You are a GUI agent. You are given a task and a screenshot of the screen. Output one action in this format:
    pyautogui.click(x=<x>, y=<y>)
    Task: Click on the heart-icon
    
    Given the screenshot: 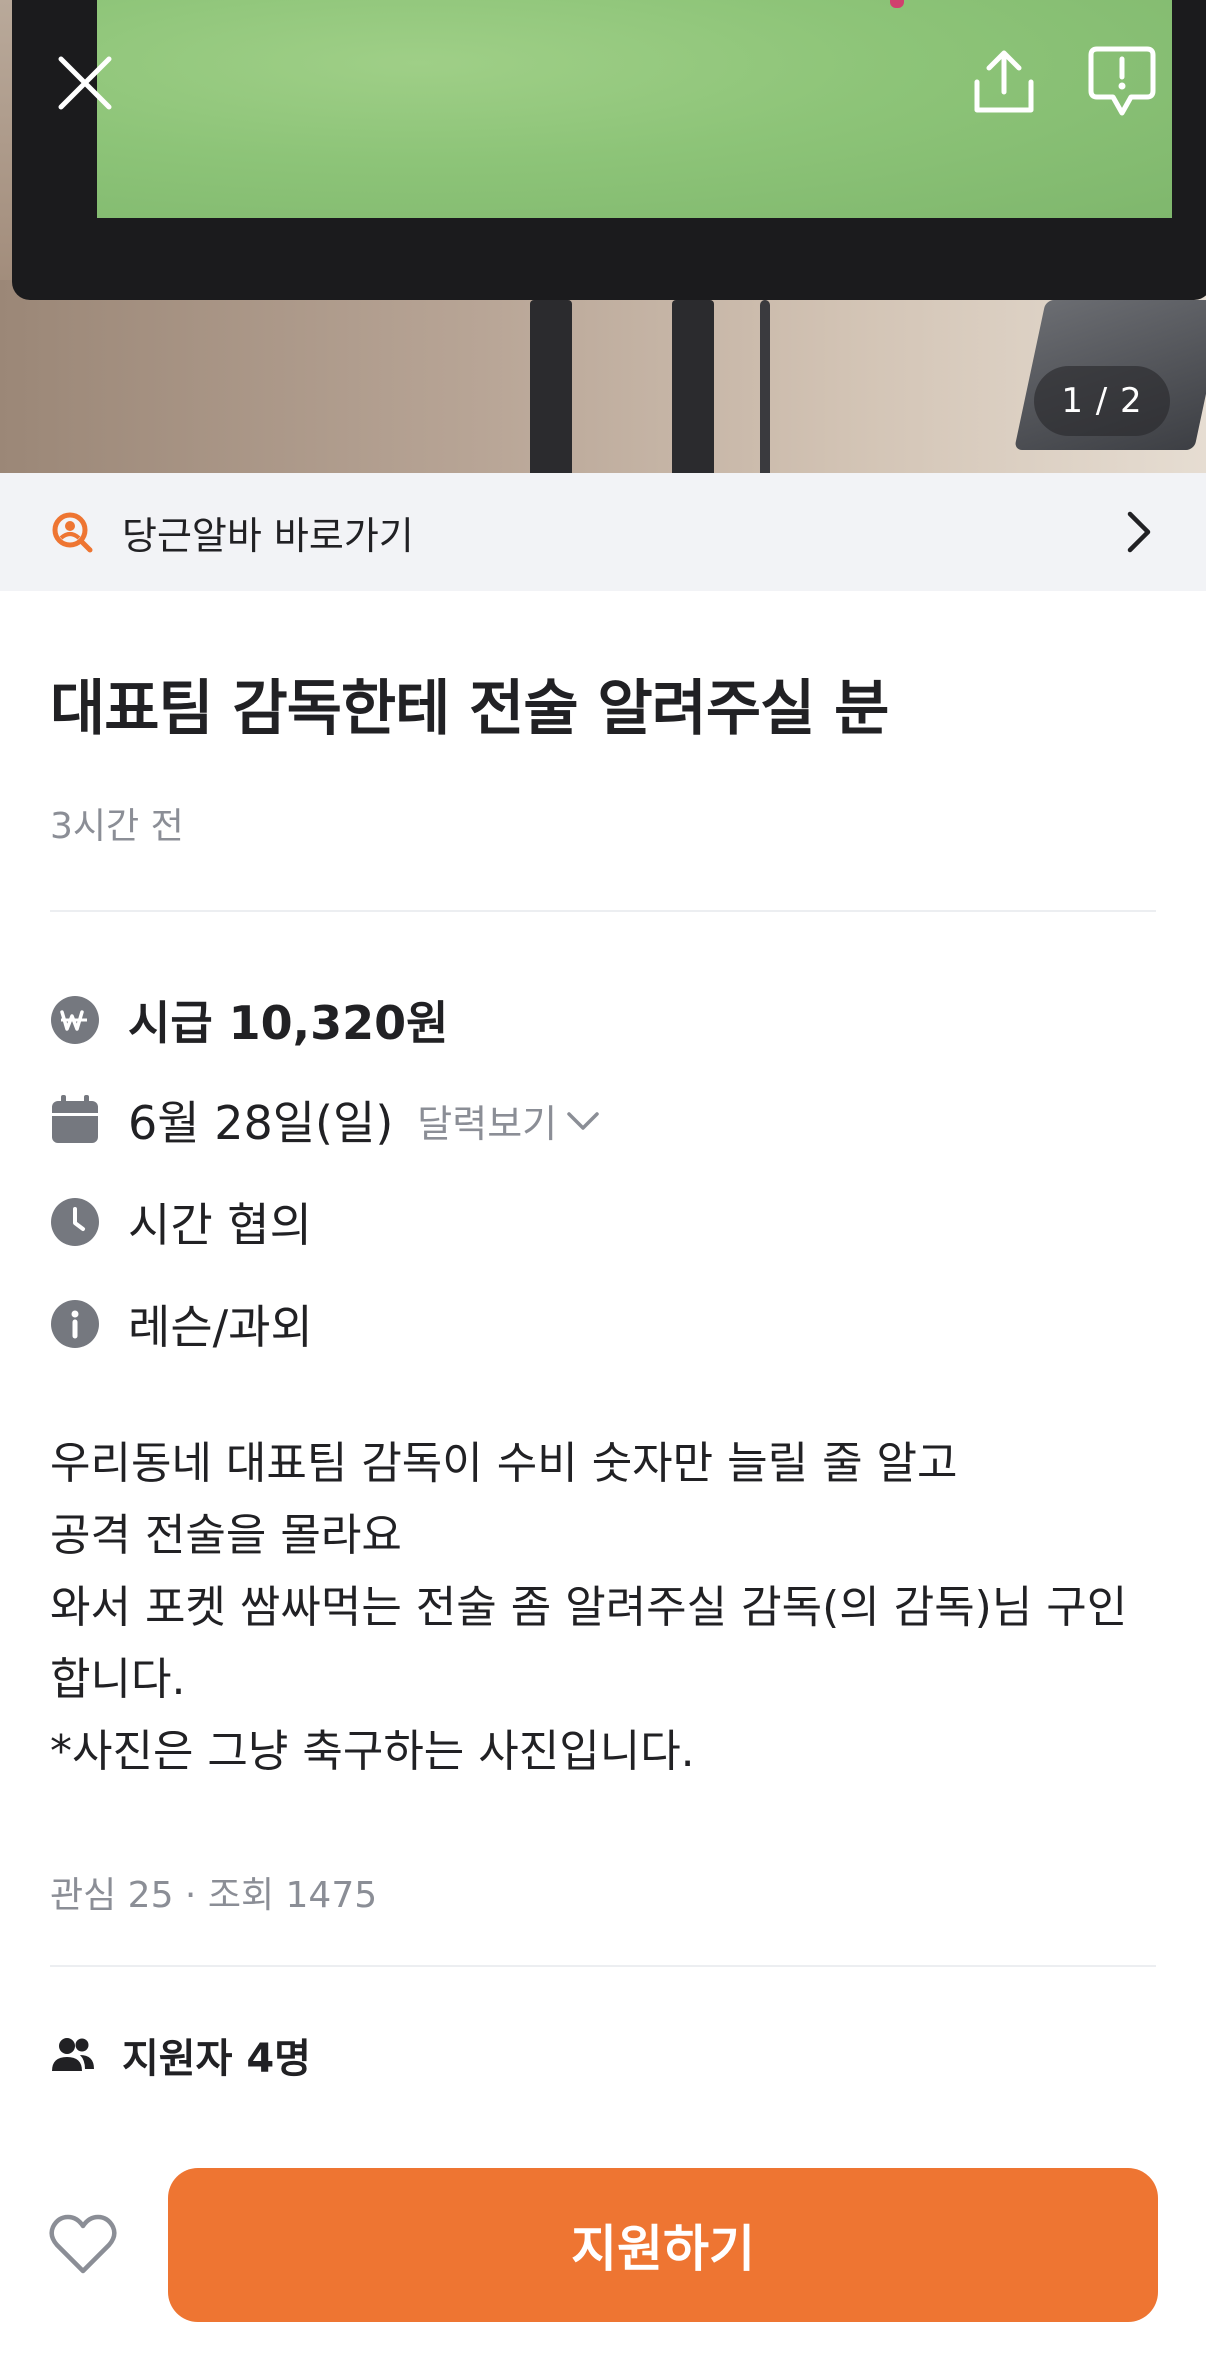 What is the action you would take?
    pyautogui.click(x=83, y=2244)
    